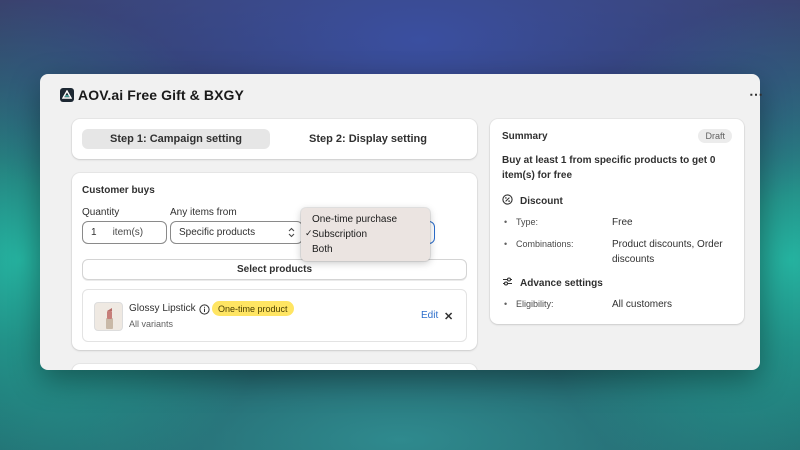 Image resolution: width=800 pixels, height=450 pixels. Describe the element at coordinates (253, 308) in the screenshot. I see `one-time-product-badge: One-time product` at that location.